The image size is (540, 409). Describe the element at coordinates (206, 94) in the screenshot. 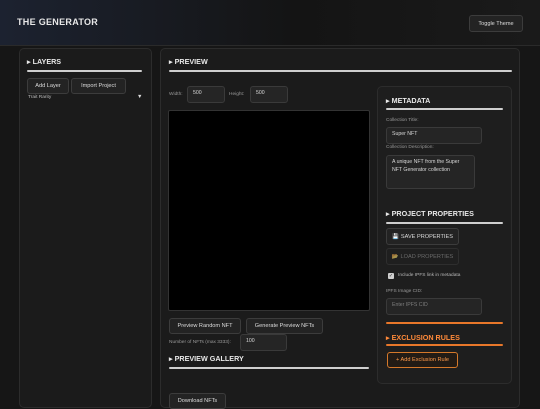

I see `width-input: 500` at that location.